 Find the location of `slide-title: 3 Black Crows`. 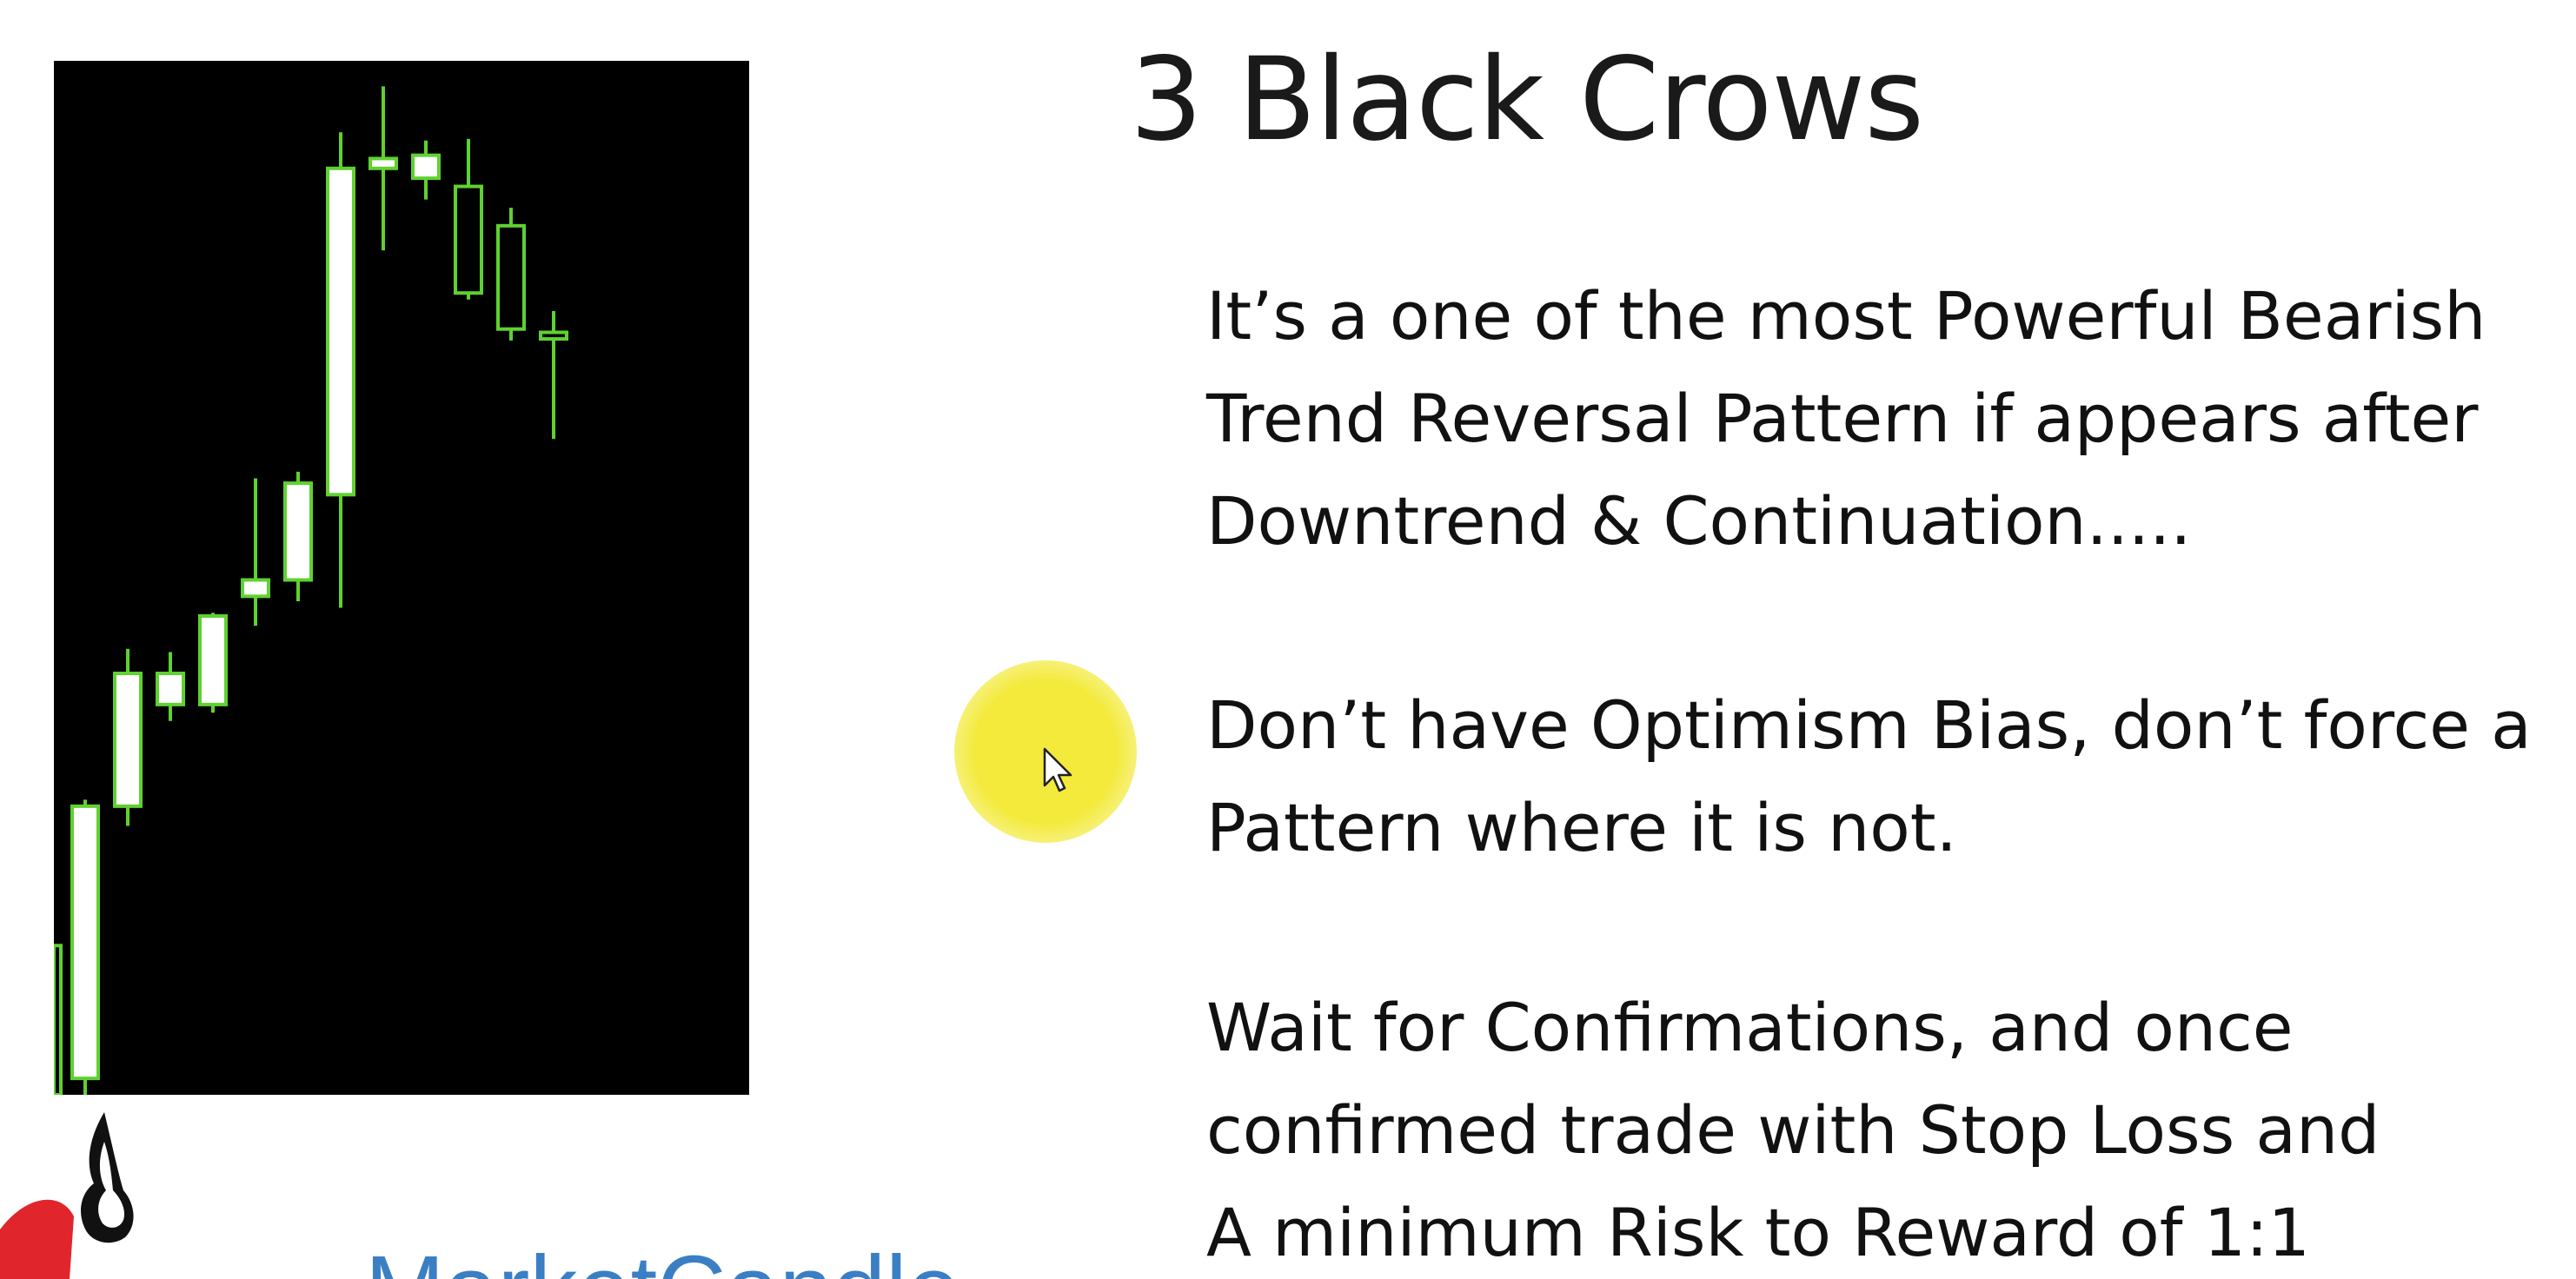

slide-title: 3 Black Crows is located at coordinates (1527, 100).